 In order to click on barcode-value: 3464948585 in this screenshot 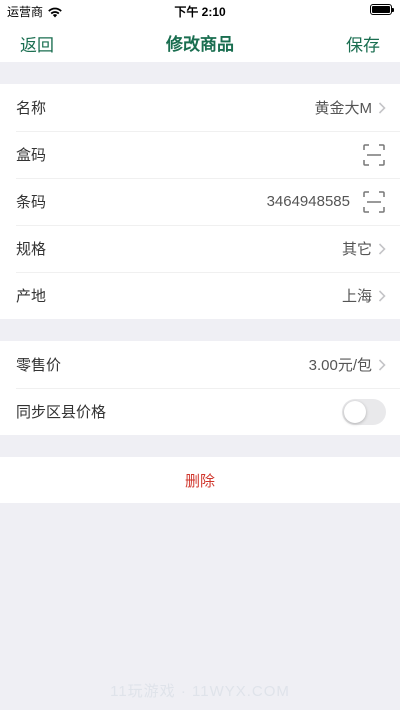, I will do `click(308, 201)`.